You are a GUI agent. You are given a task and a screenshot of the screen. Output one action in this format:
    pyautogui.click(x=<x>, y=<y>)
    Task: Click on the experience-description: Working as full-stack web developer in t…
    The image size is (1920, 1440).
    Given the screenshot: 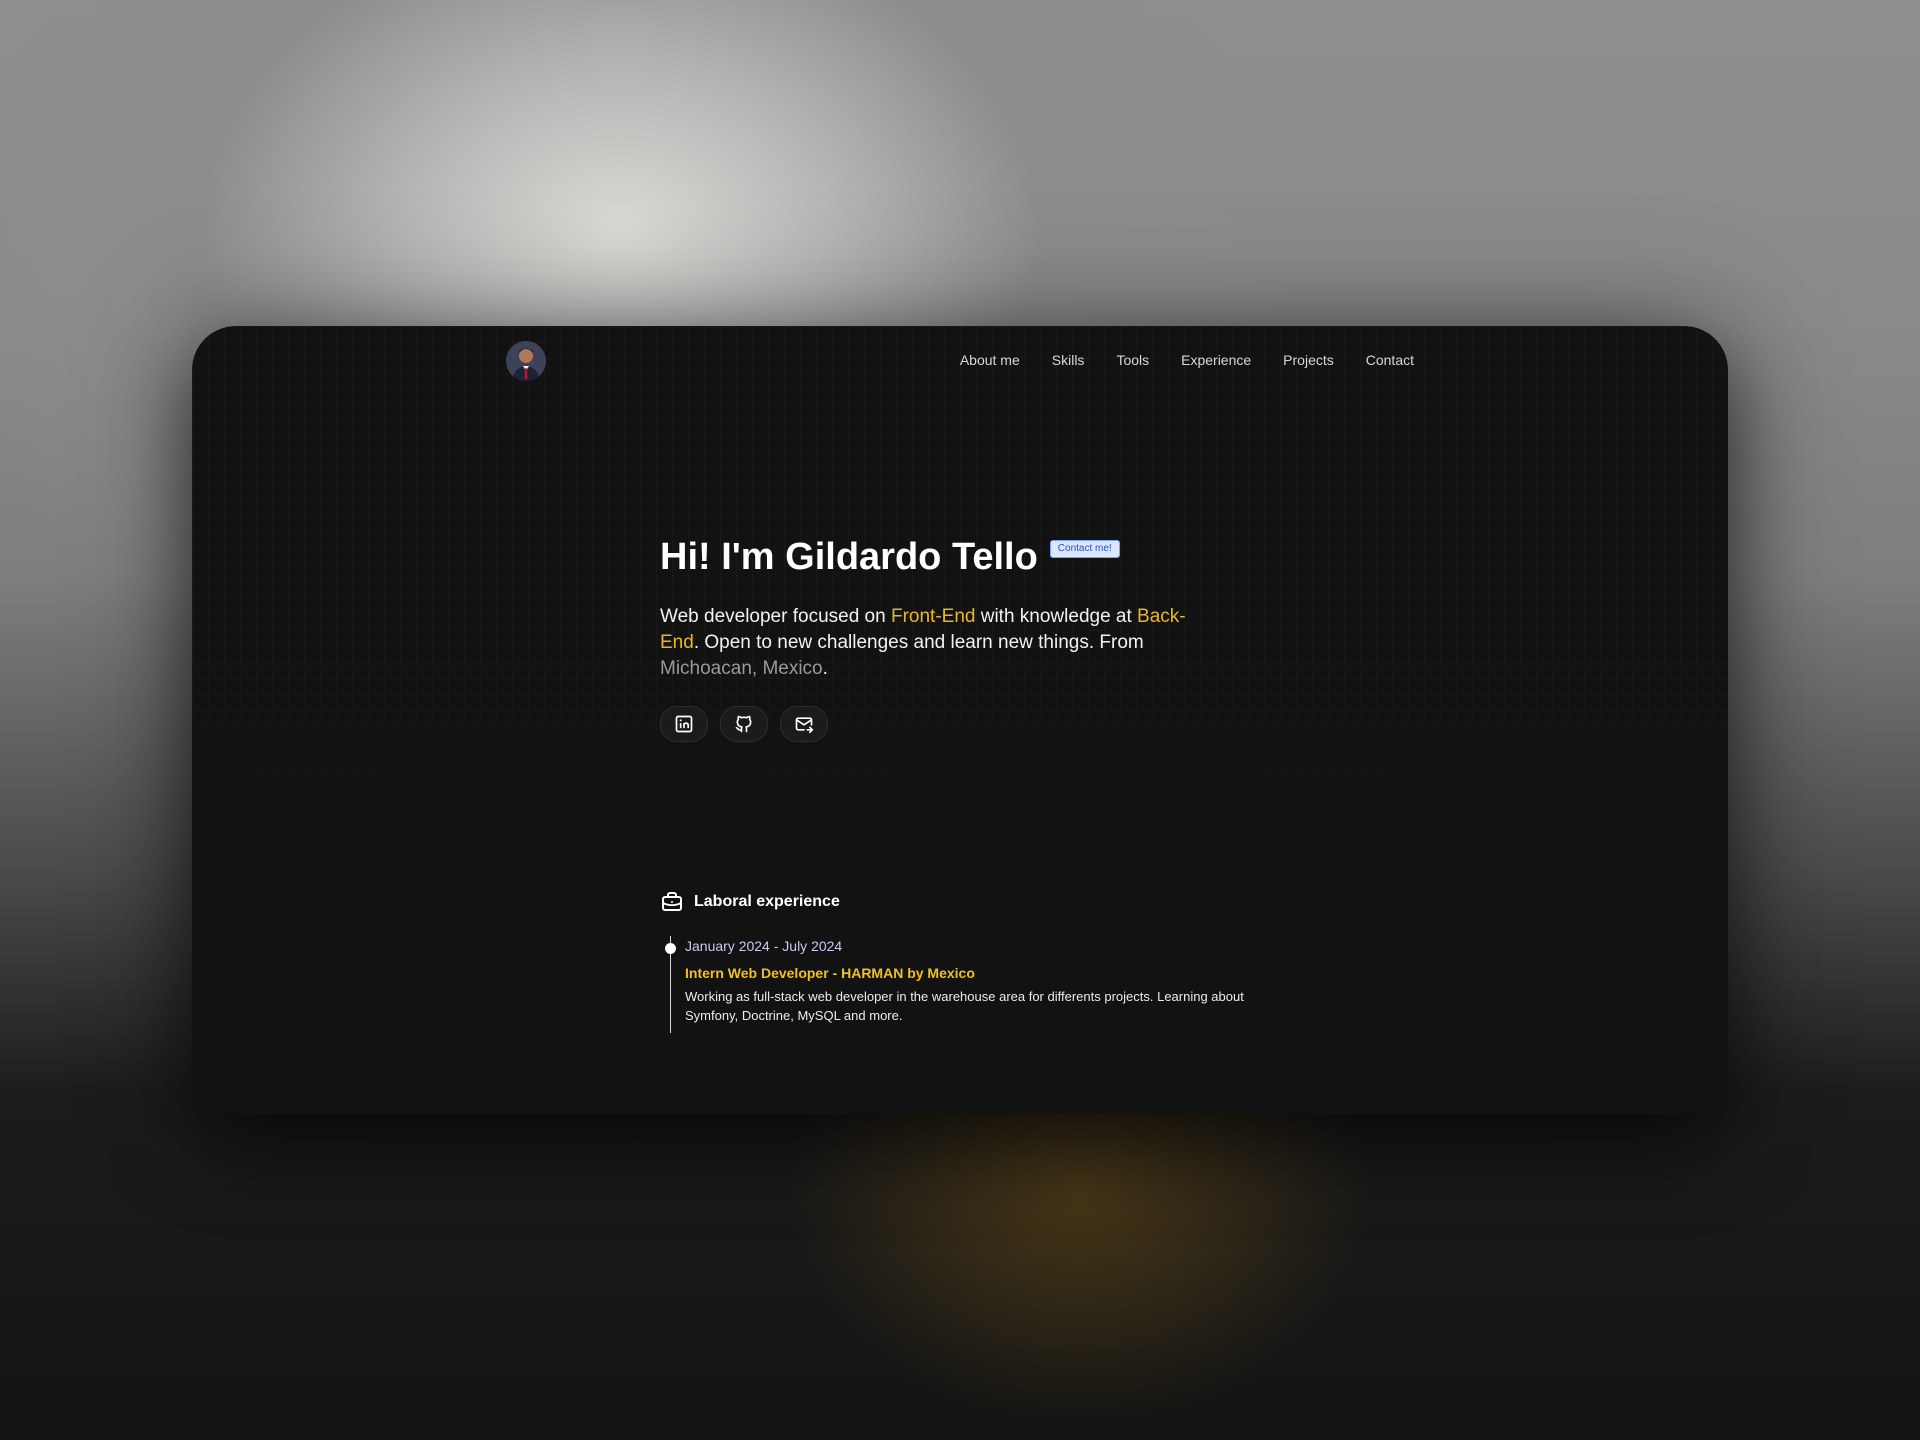 What is the action you would take?
    pyautogui.click(x=964, y=1006)
    